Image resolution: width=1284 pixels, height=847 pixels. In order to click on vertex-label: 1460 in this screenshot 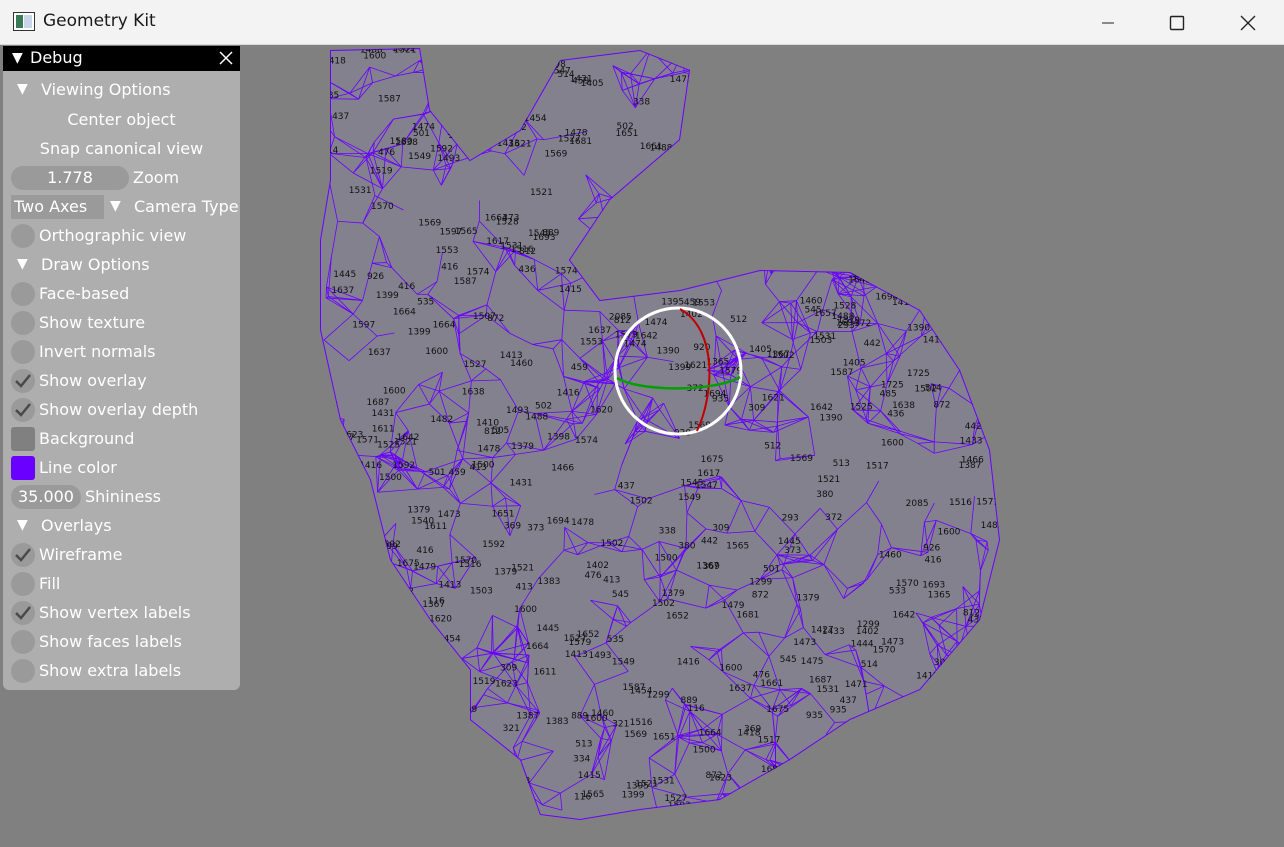, I will do `click(890, 556)`.